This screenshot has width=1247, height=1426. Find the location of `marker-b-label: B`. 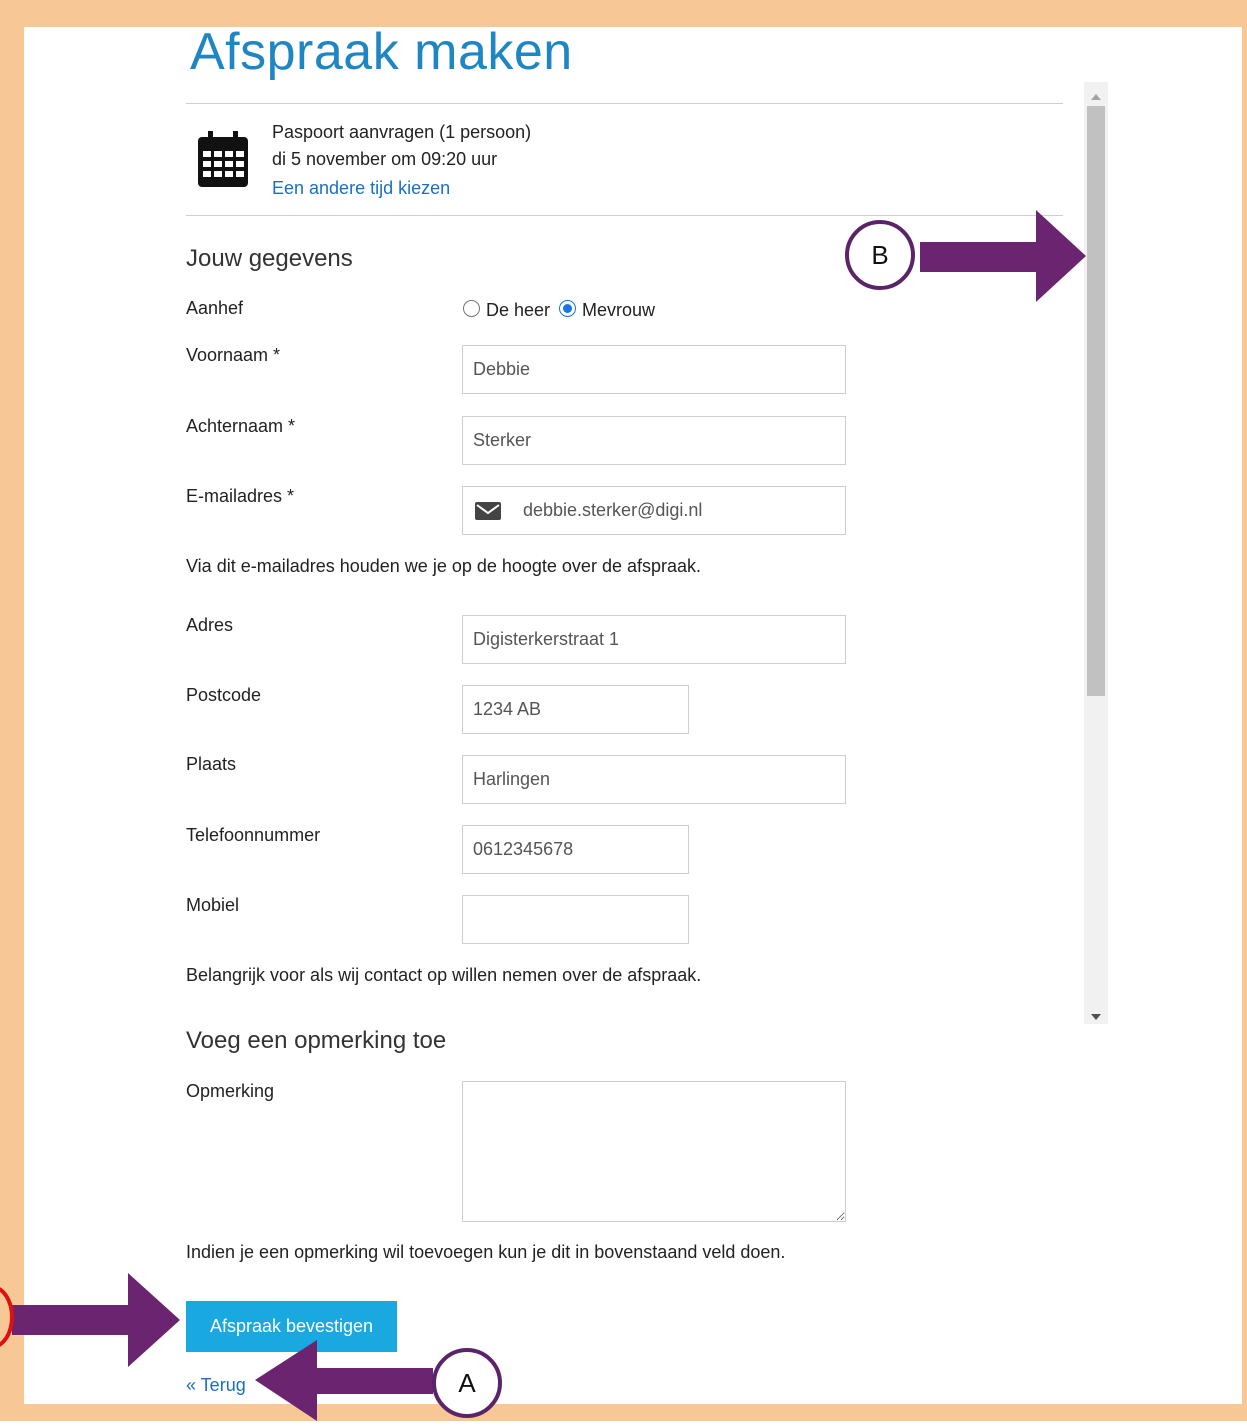

marker-b-label: B is located at coordinates (880, 254).